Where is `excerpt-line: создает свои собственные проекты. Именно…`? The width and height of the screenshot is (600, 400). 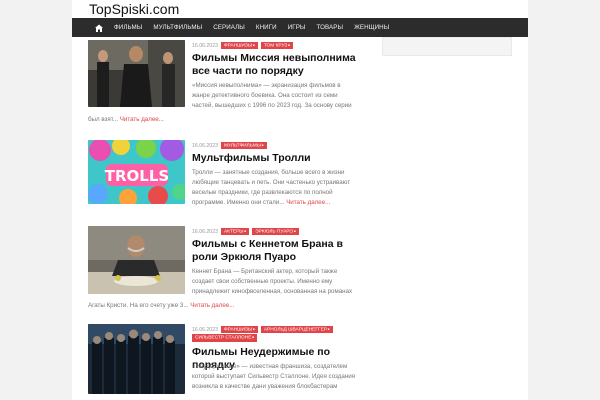
excerpt-line: создает свои собственные проекты. Именно… is located at coordinates (262, 281).